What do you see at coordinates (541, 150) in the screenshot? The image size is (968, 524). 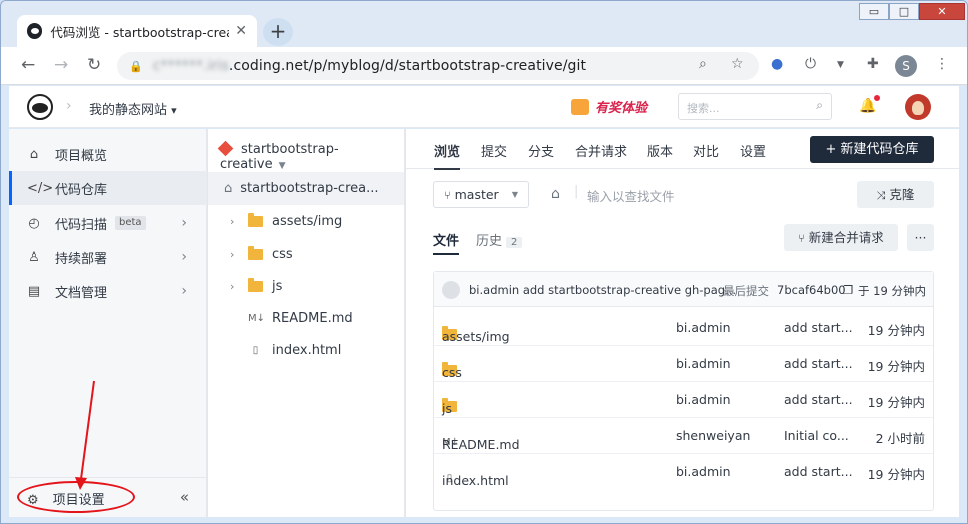 I see `tab-branches: 分支` at bounding box center [541, 150].